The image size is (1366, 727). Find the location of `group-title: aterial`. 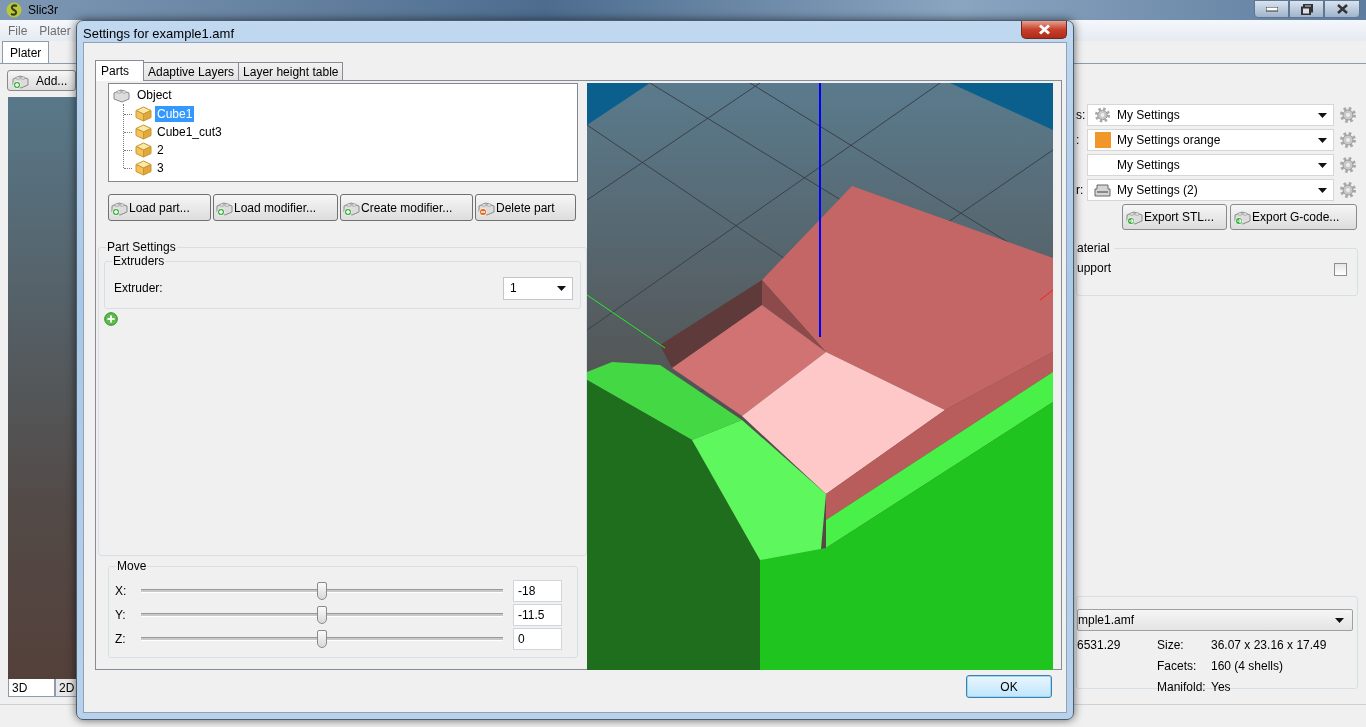

group-title: aterial is located at coordinates (1095, 248).